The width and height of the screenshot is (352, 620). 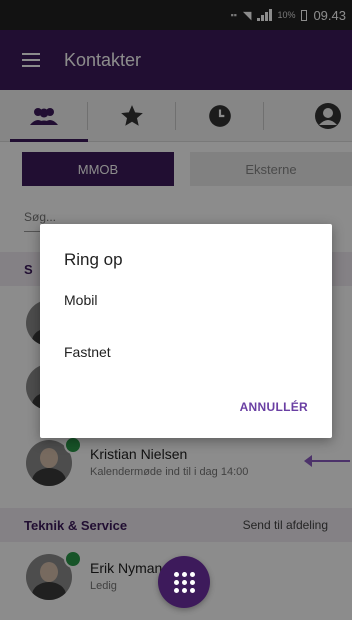 I want to click on dialpad-icon, so click(x=184, y=582).